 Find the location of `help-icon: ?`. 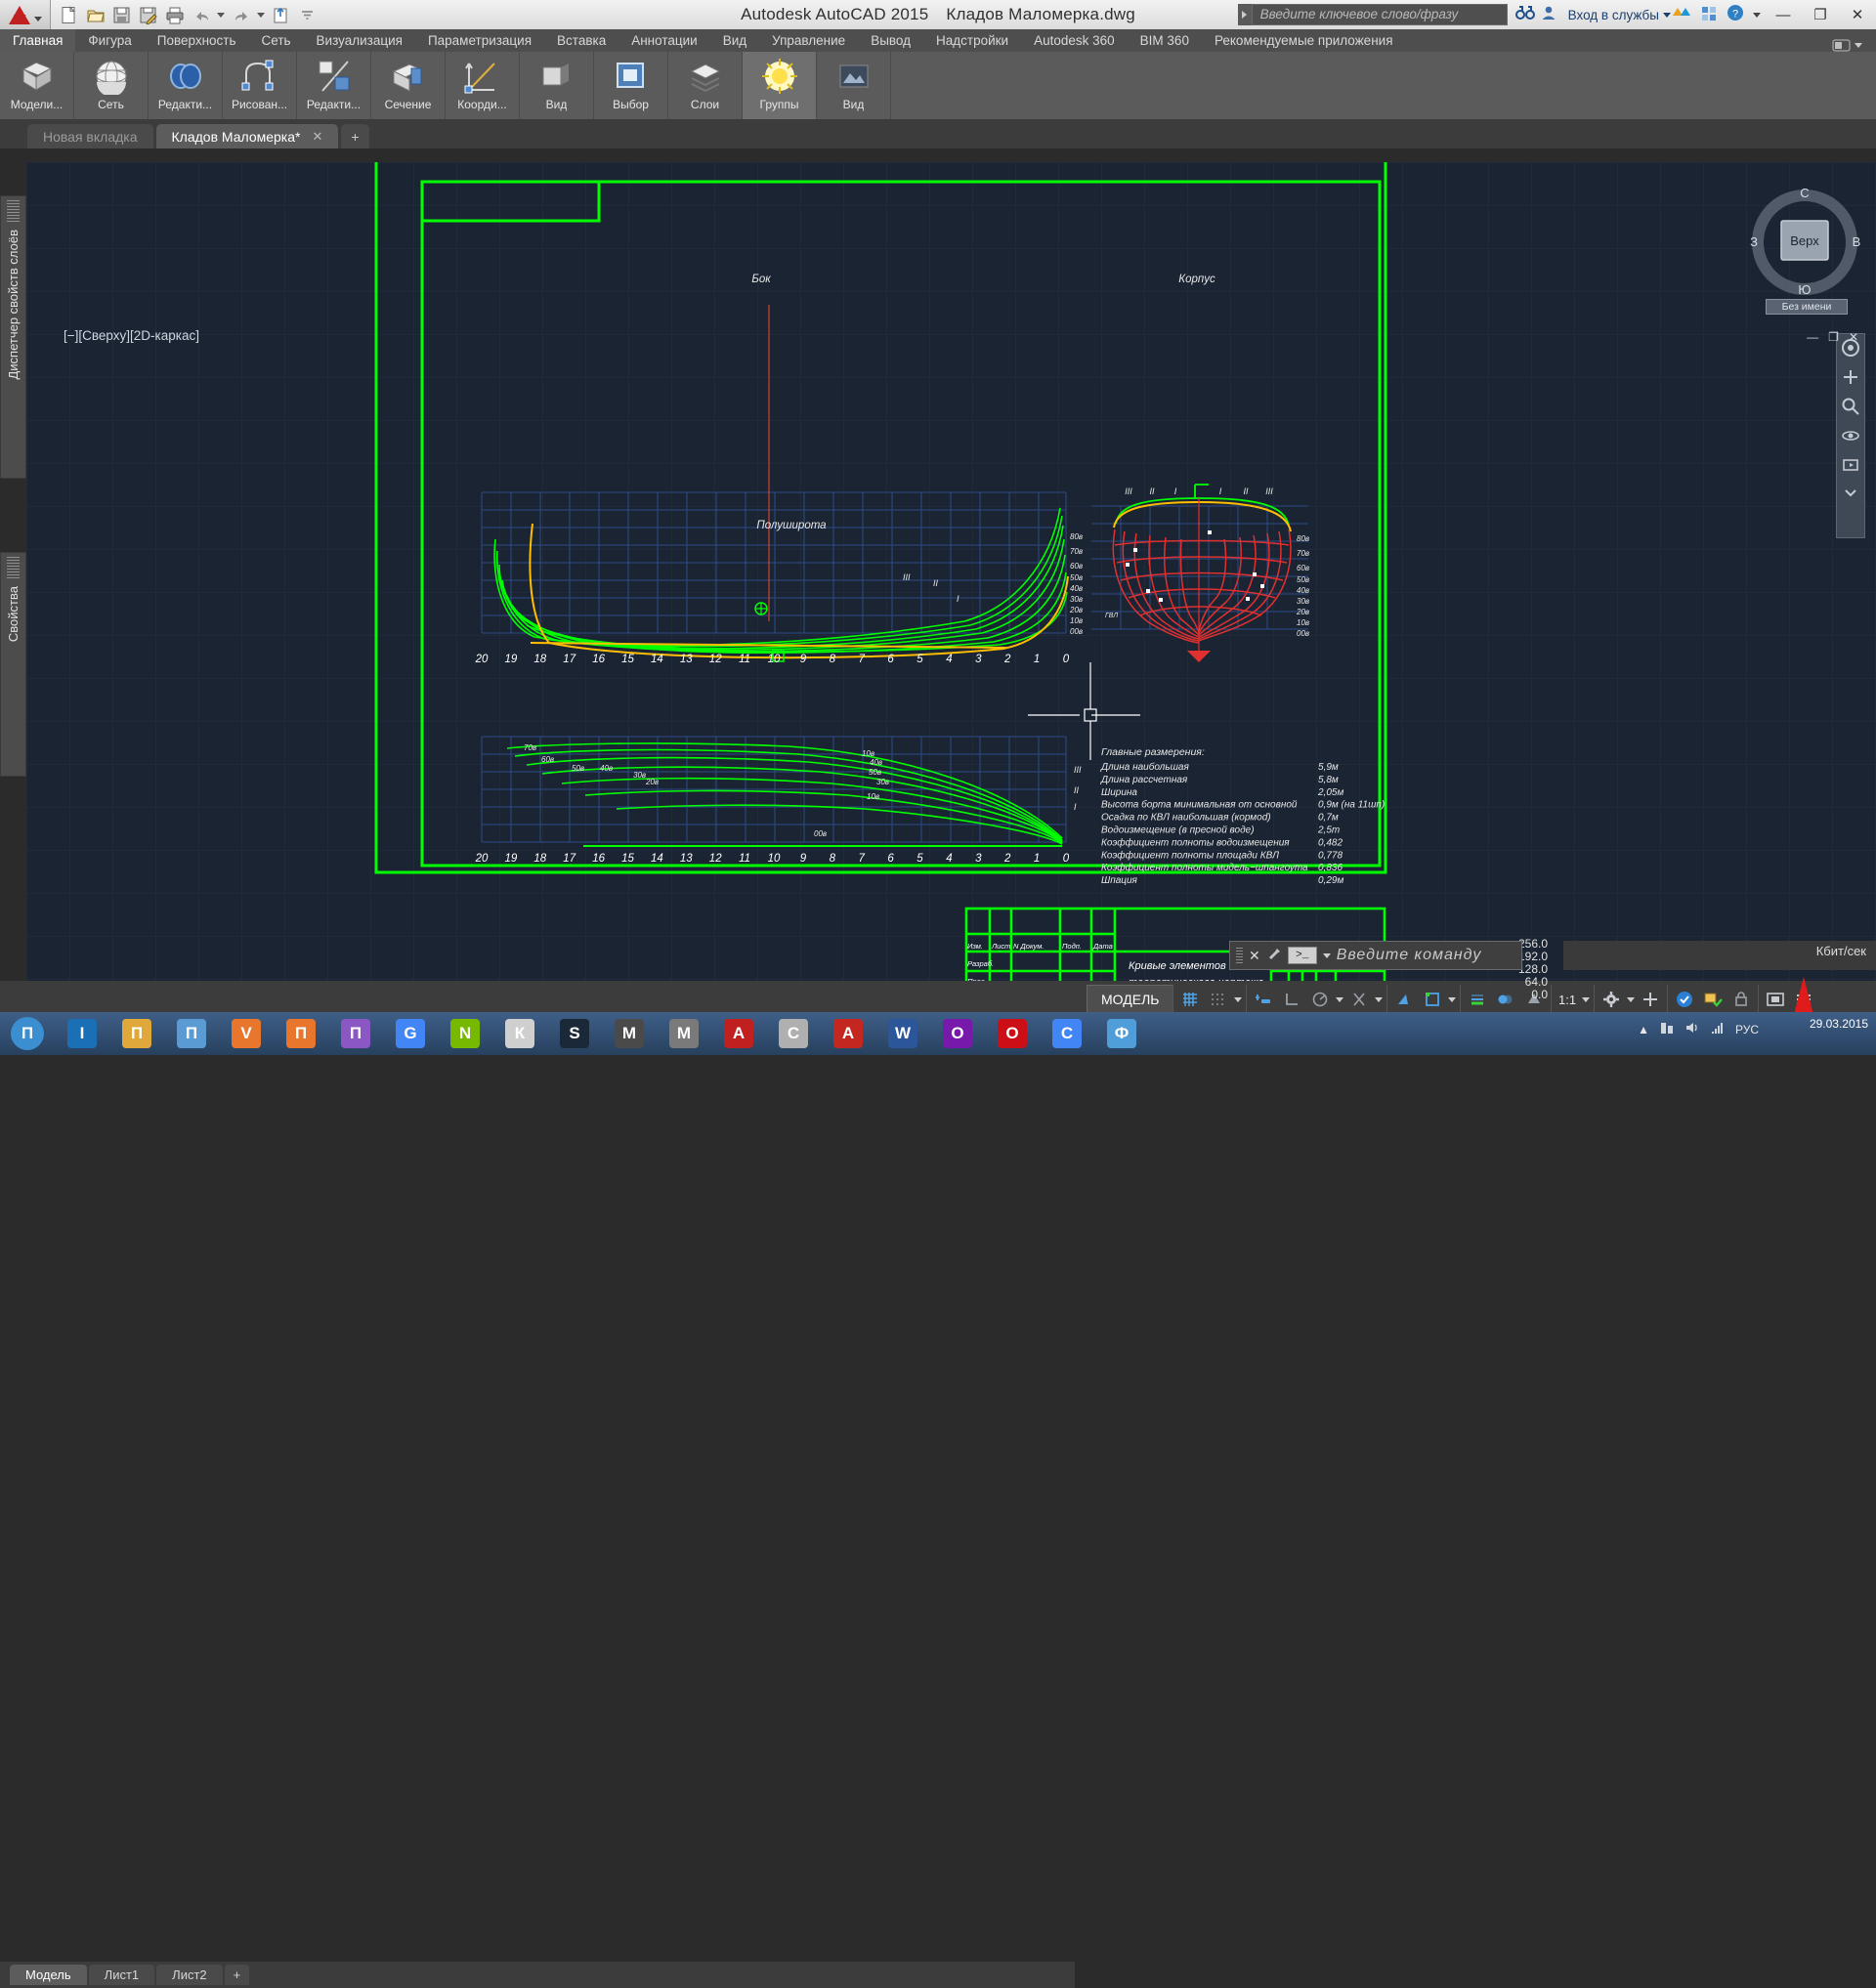

help-icon: ? is located at coordinates (1735, 15).